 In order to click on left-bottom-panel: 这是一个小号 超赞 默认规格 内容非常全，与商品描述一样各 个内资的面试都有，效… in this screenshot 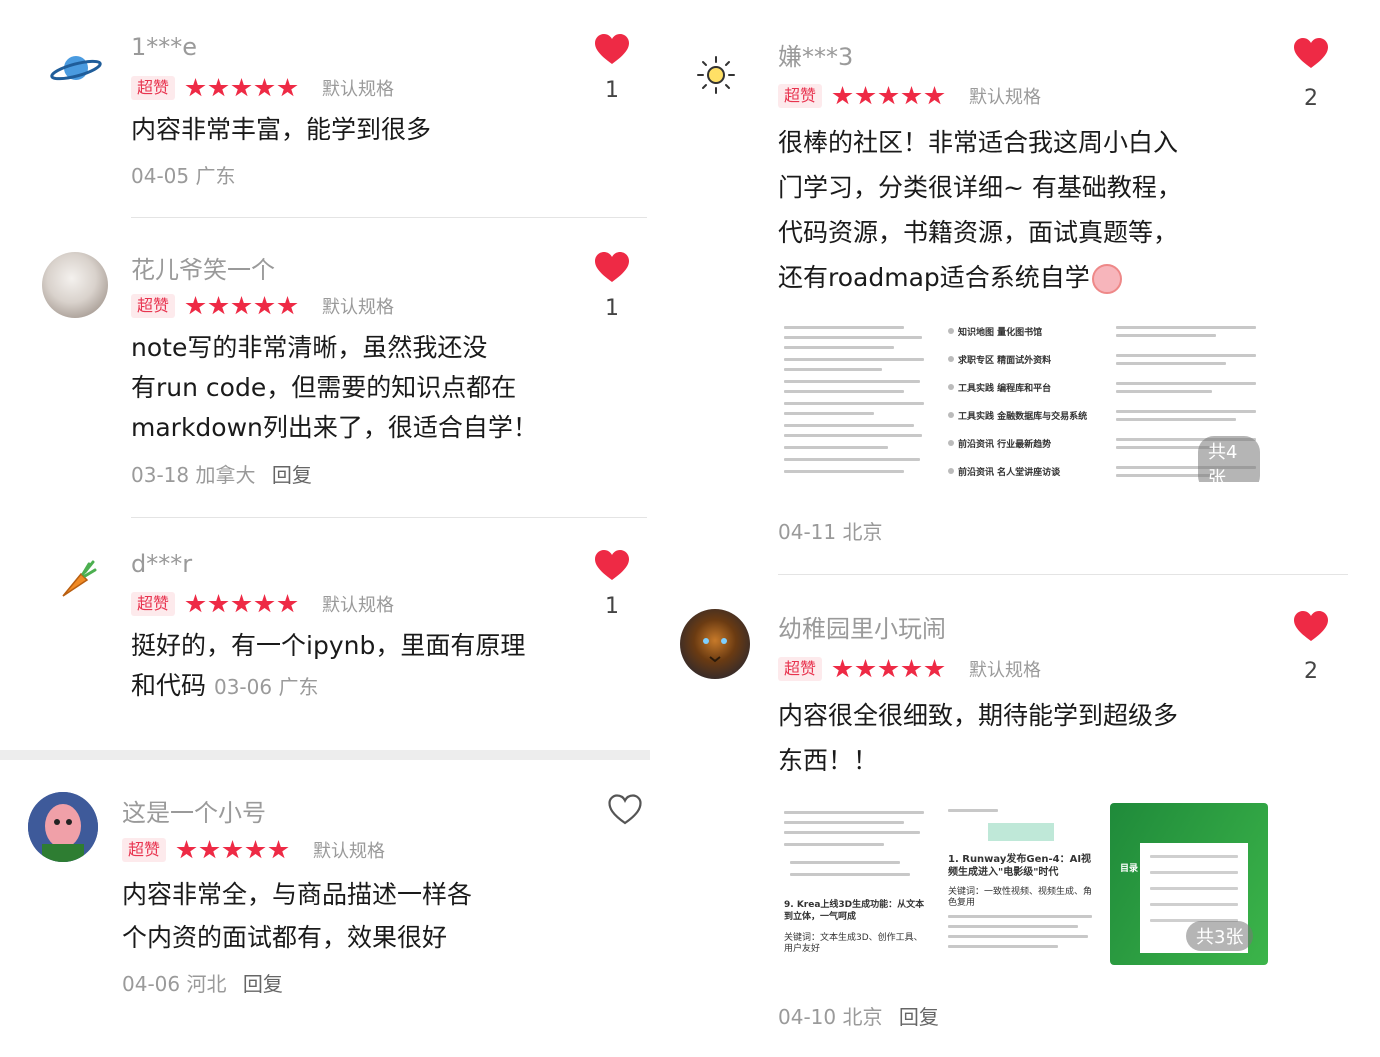, I will do `click(345, 908)`.